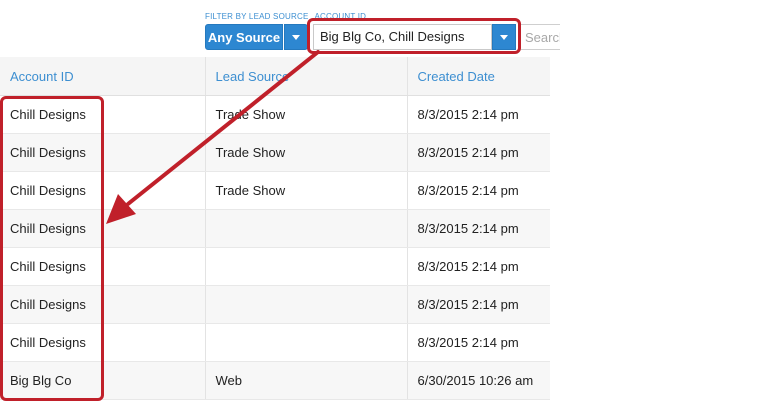  Describe the element at coordinates (244, 37) in the screenshot. I see `lead-source-dropdown-button: Any Source` at that location.